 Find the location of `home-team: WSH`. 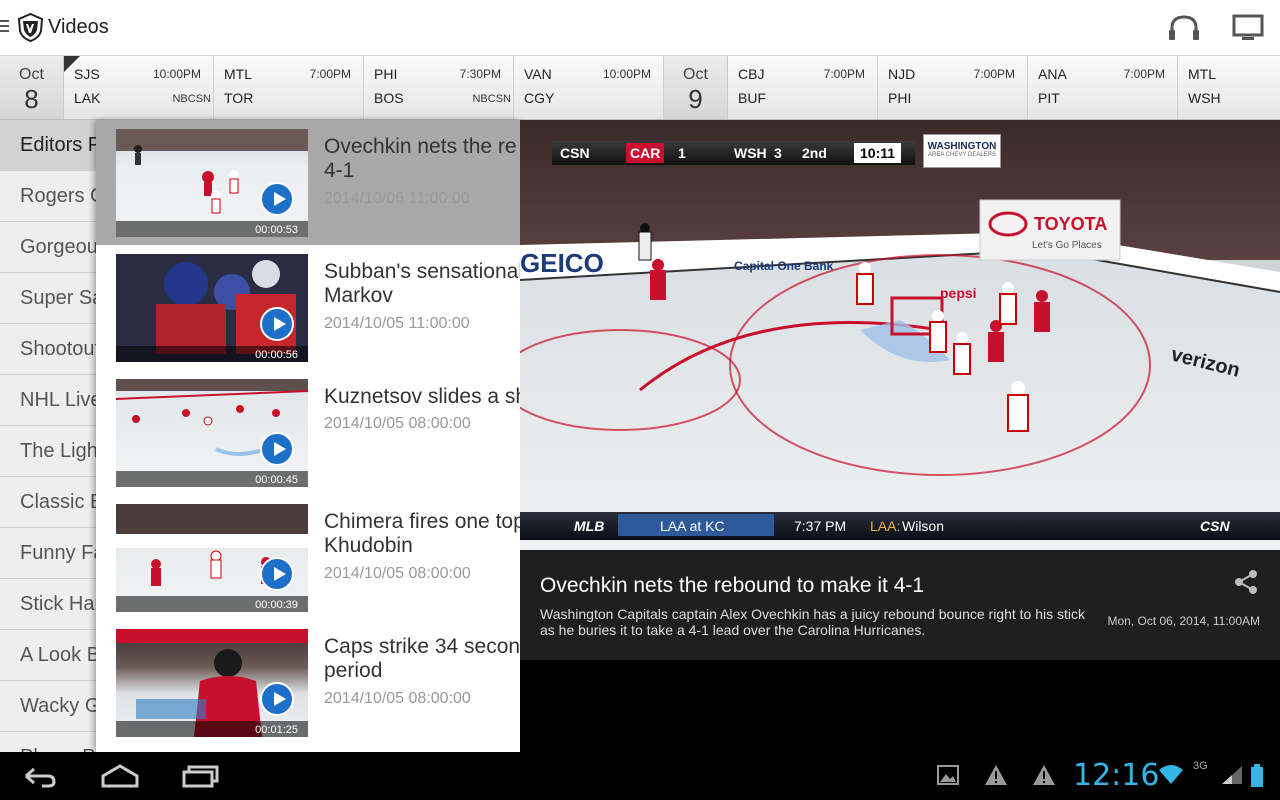

home-team: WSH is located at coordinates (1204, 98).